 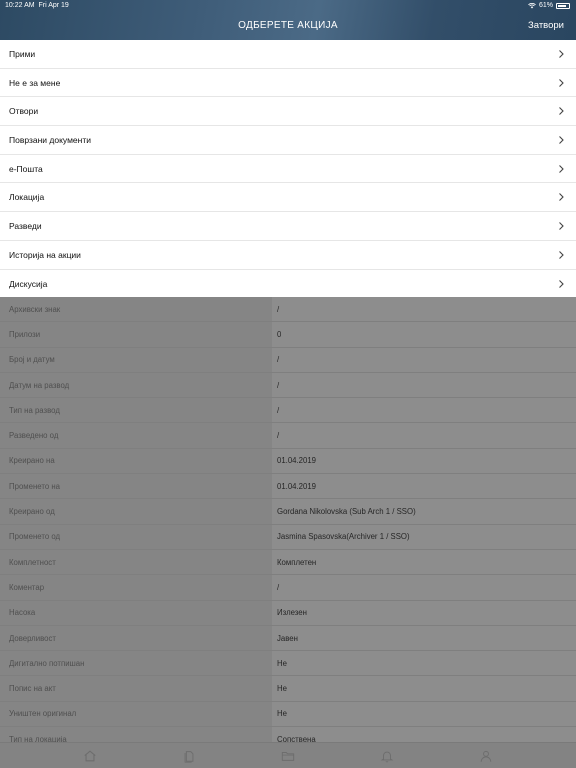 What do you see at coordinates (288, 83) in the screenshot?
I see `action-item-not-for-me: Не е за мене` at bounding box center [288, 83].